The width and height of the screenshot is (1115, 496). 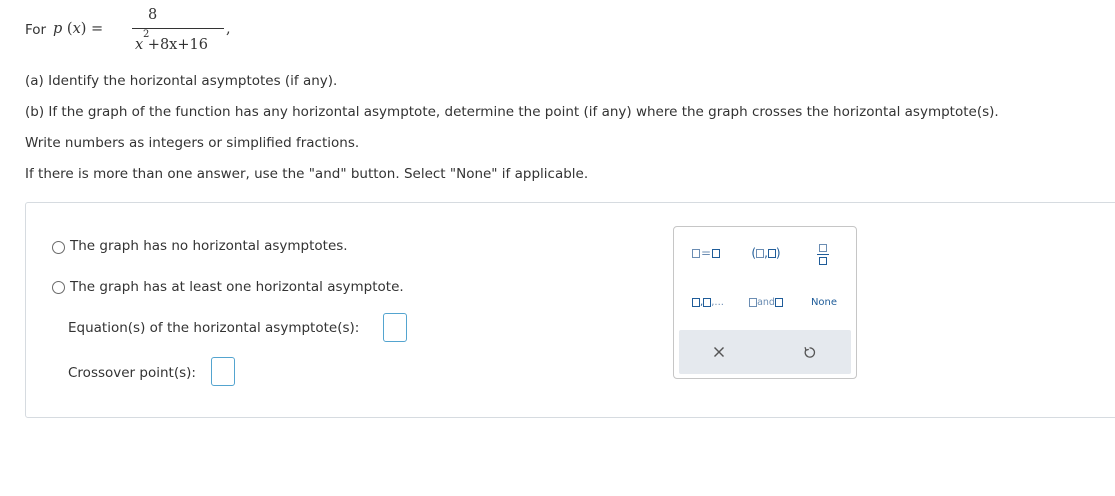 What do you see at coordinates (824, 302) in the screenshot?
I see `none-key: None` at bounding box center [824, 302].